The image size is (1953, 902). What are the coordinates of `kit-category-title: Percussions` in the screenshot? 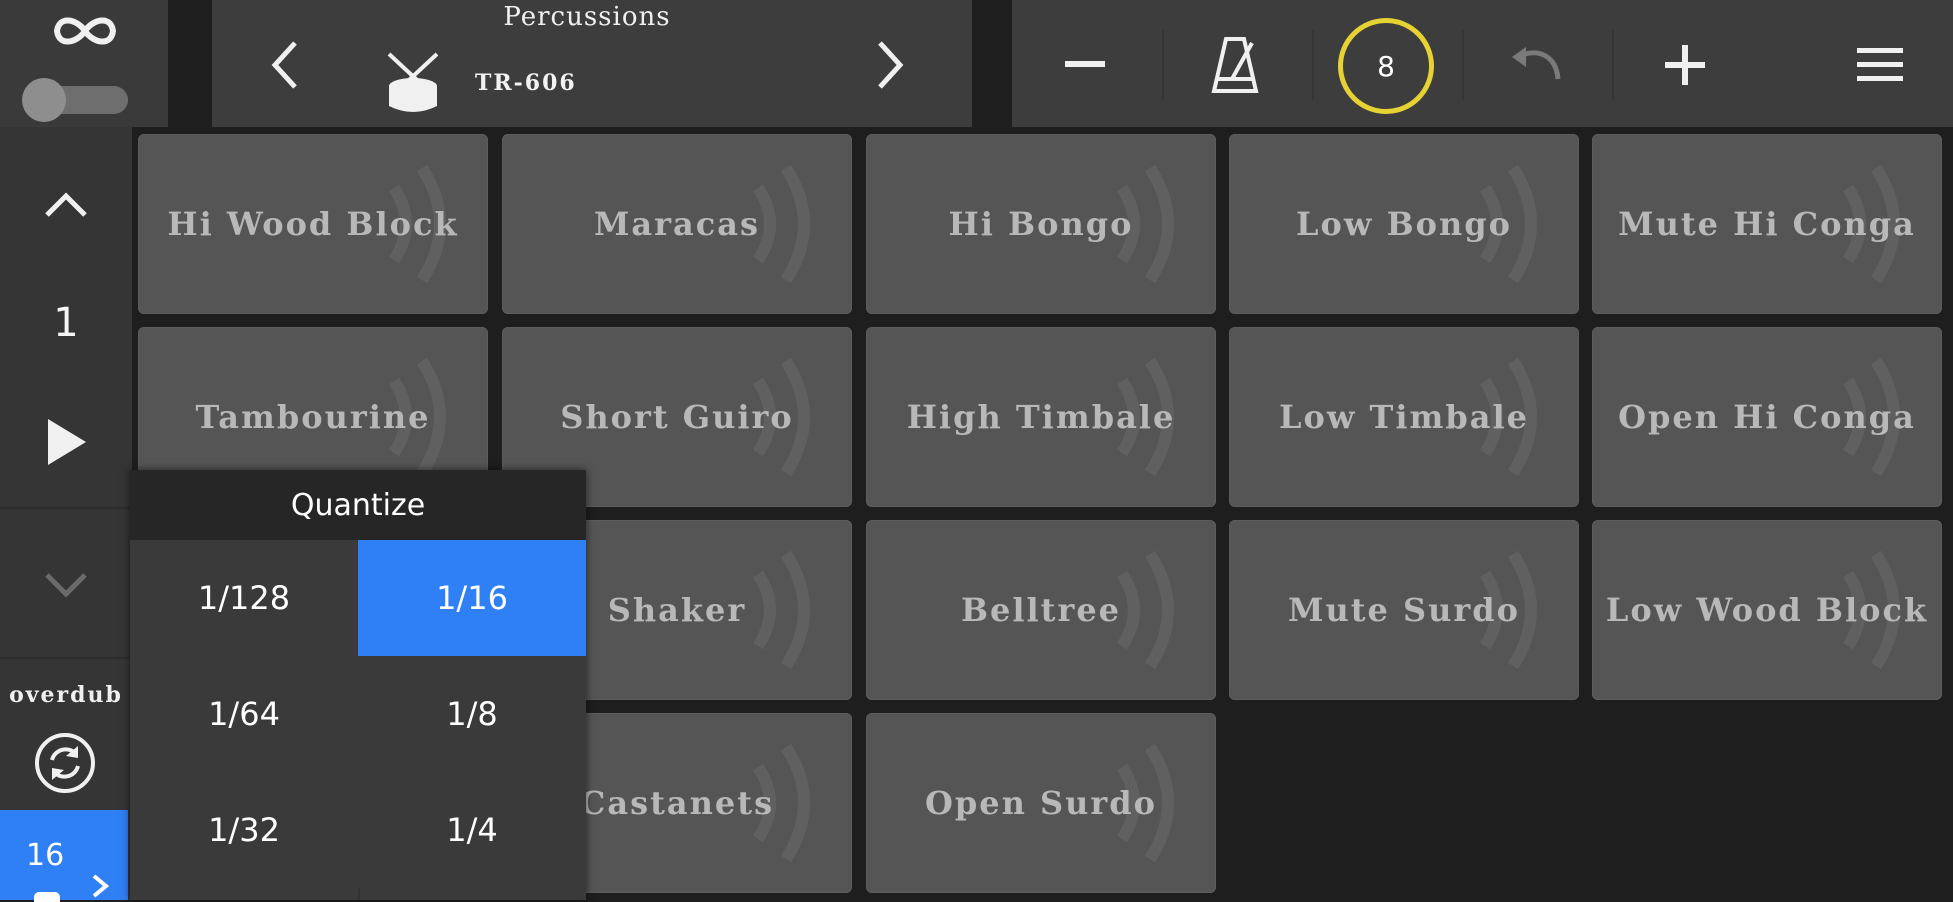 It's located at (587, 17).